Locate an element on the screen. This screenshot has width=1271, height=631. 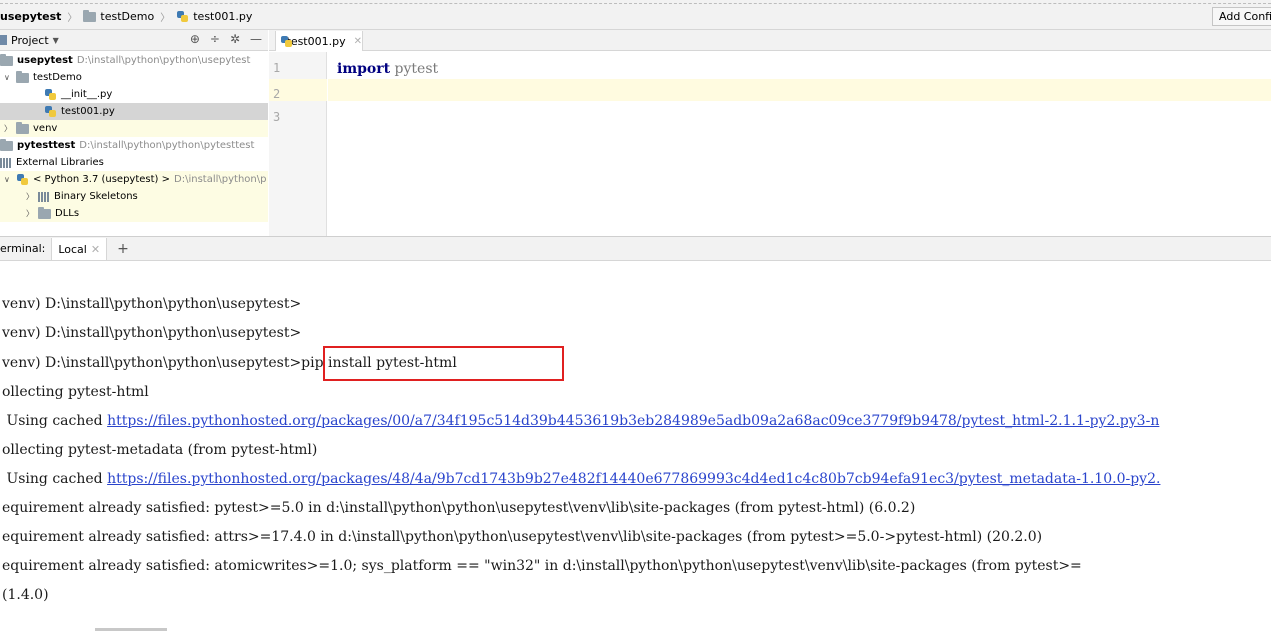
breadcrumb-project-label: usepytest is located at coordinates (31, 16).